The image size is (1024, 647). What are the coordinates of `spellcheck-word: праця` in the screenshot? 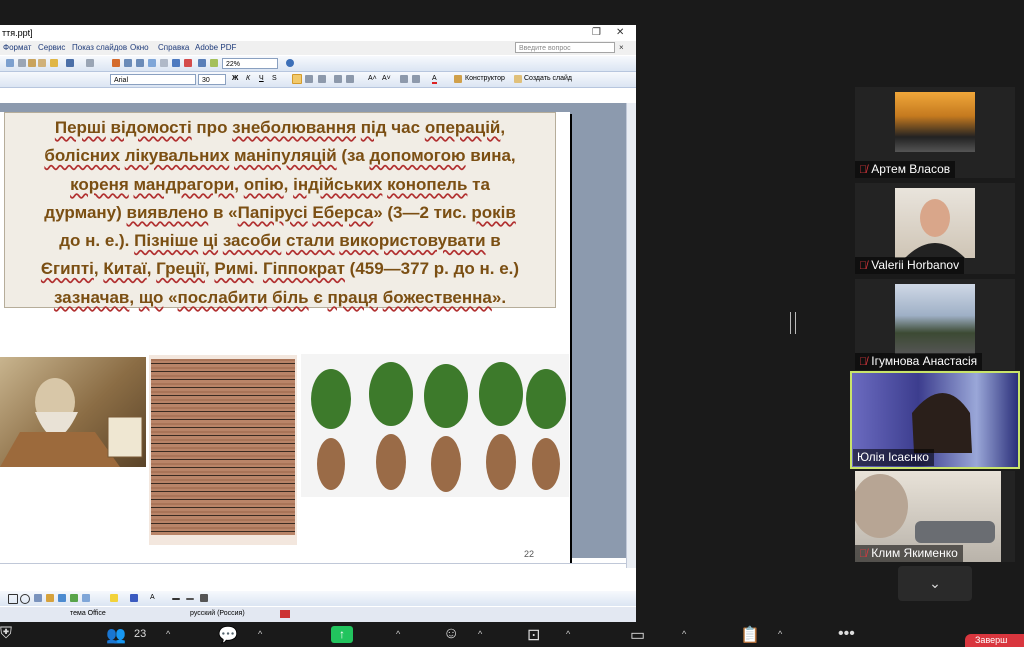 It's located at (352, 297).